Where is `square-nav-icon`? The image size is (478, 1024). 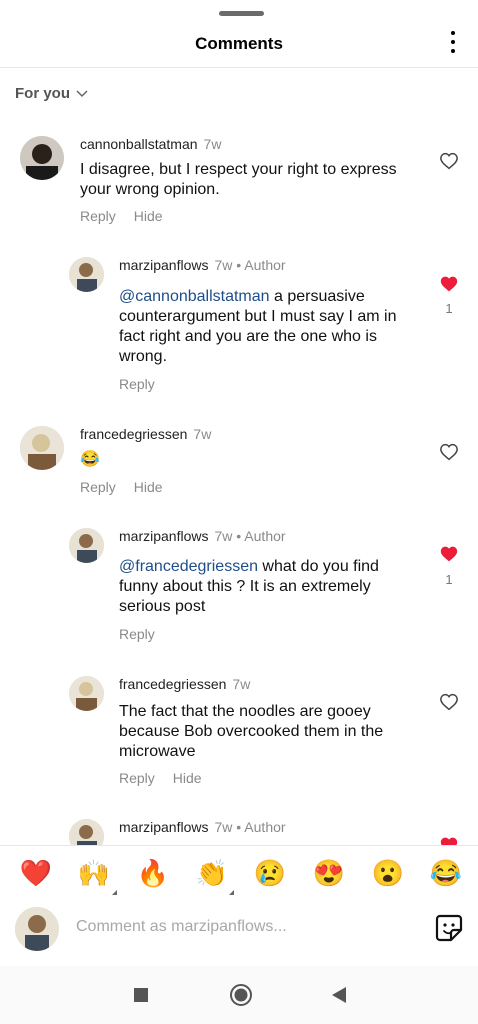 square-nav-icon is located at coordinates (141, 995).